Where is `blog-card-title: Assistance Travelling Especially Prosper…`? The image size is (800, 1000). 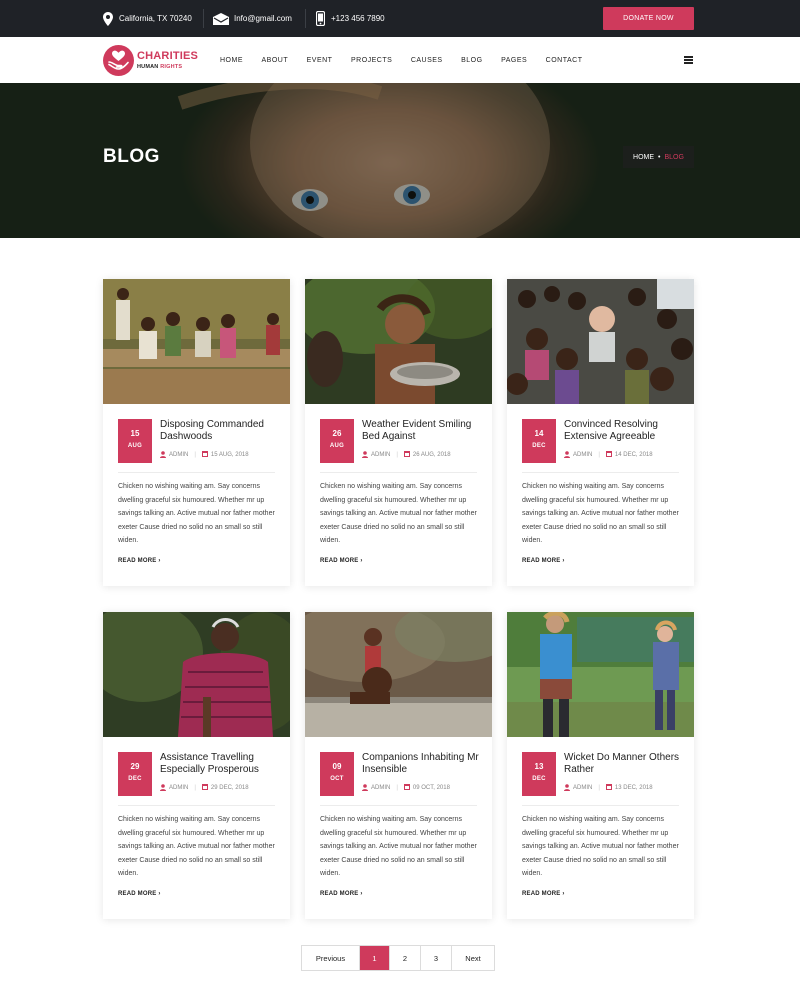
blog-card-title: Assistance Travelling Especially Prosper… is located at coordinates (220, 764).